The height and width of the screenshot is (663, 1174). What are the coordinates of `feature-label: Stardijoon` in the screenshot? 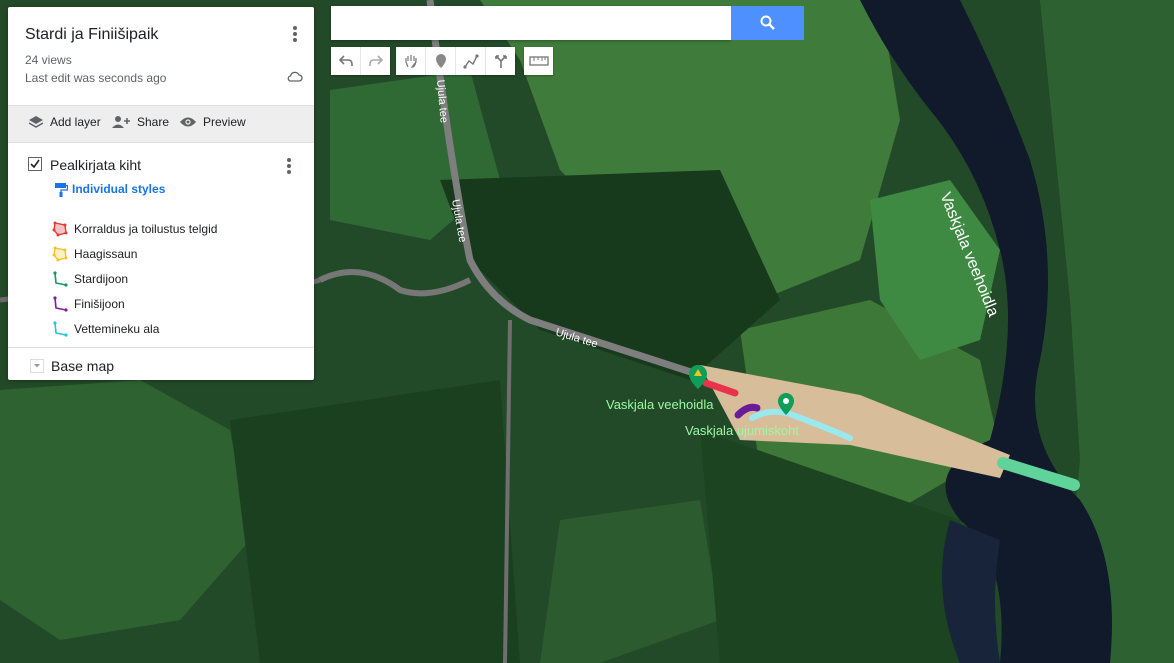 It's located at (101, 279).